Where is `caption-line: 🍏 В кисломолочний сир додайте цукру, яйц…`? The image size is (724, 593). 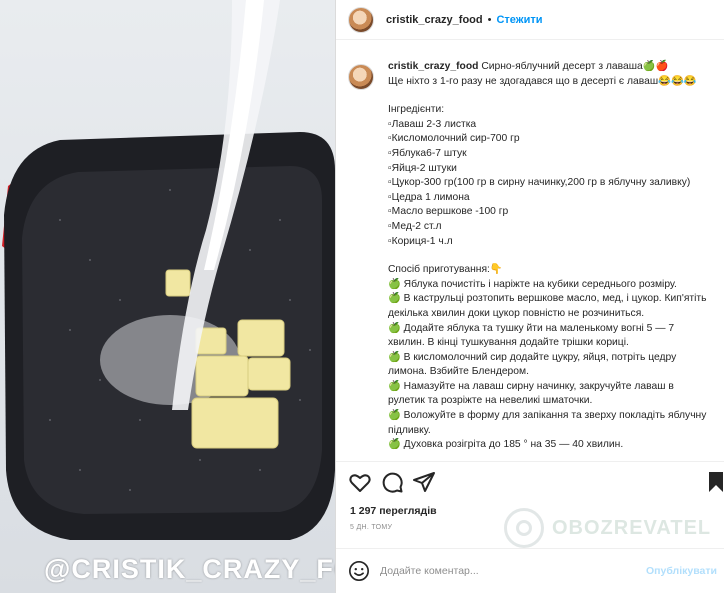
caption-line: 🍏 В кисломолочний сир додайте цукру, яйц… is located at coordinates (532, 357).